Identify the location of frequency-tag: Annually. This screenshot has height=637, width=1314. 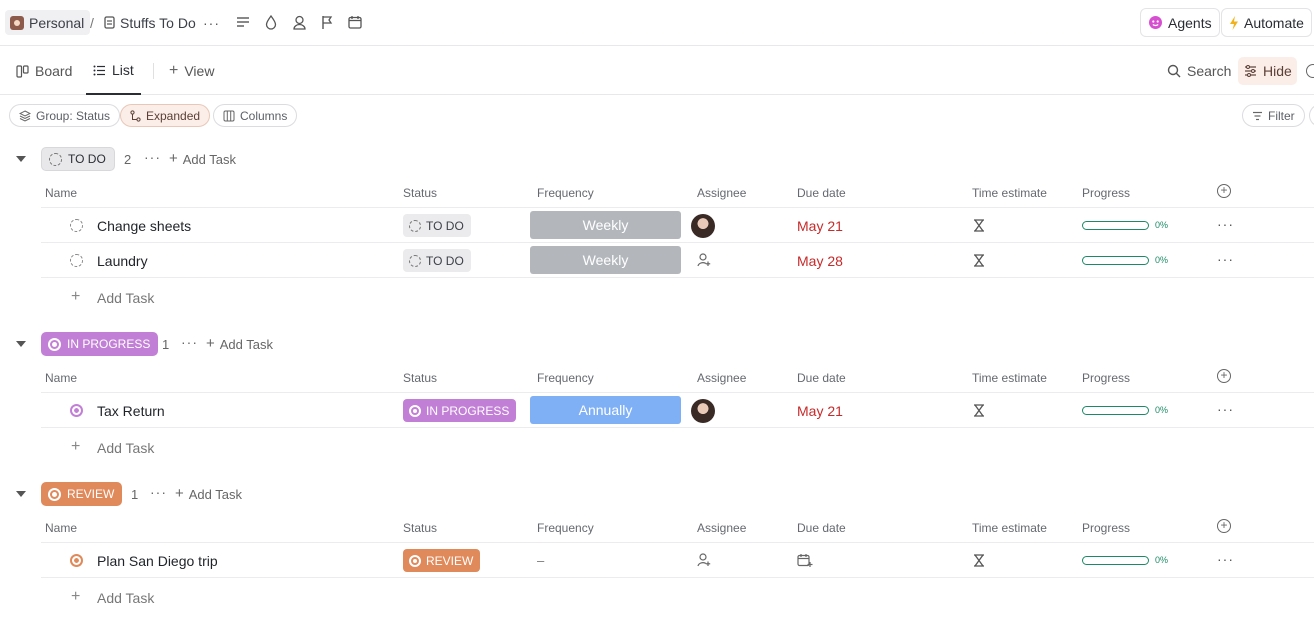
(605, 410).